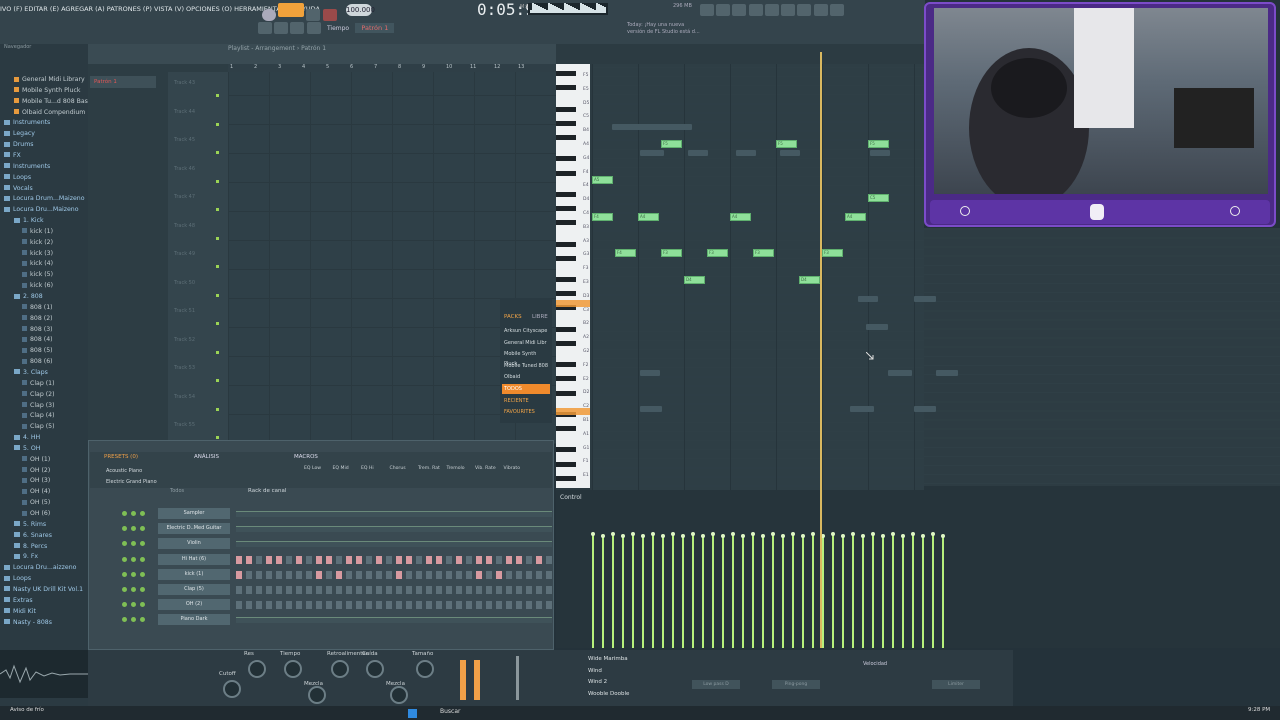 This screenshot has width=1280, height=720. I want to click on browser-item: Drums, so click(18, 144).